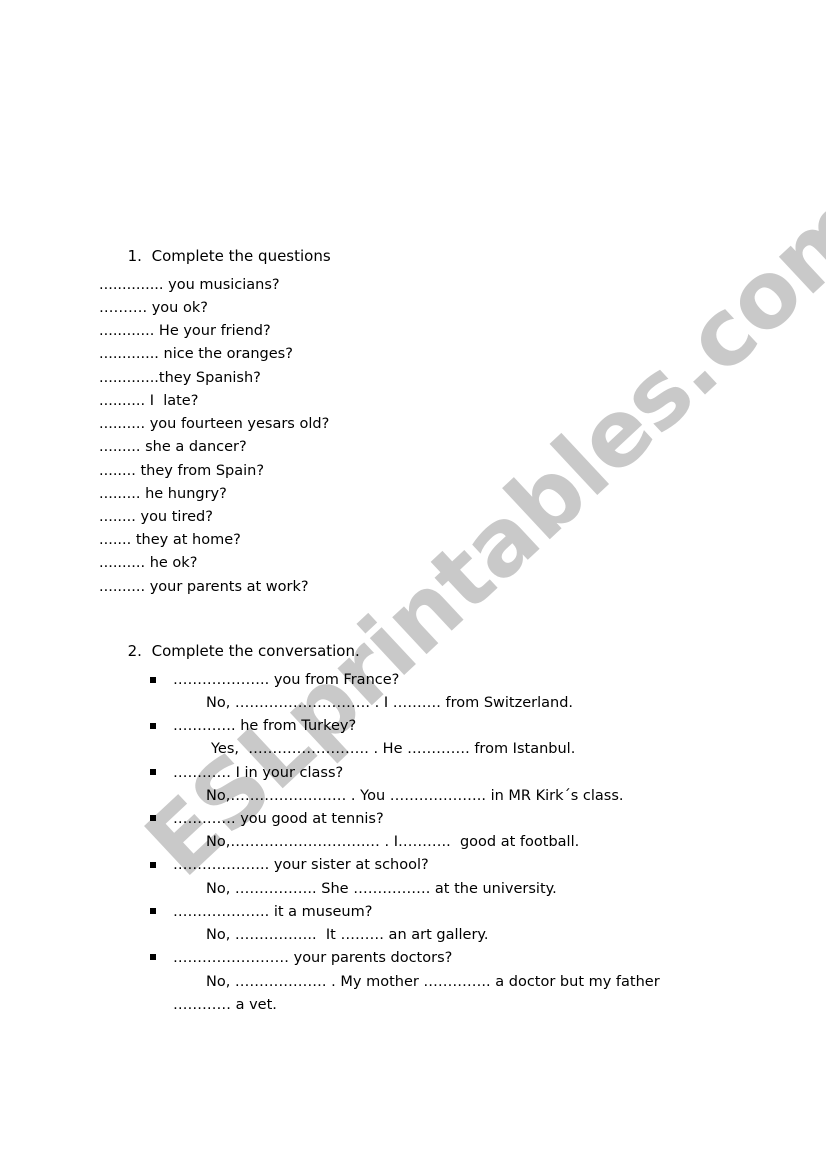 The width and height of the screenshot is (826, 1169). Describe the element at coordinates (393, 749) in the screenshot. I see `conversation-answer: Yes, ……………………. . He …………. from Istanbul.` at that location.